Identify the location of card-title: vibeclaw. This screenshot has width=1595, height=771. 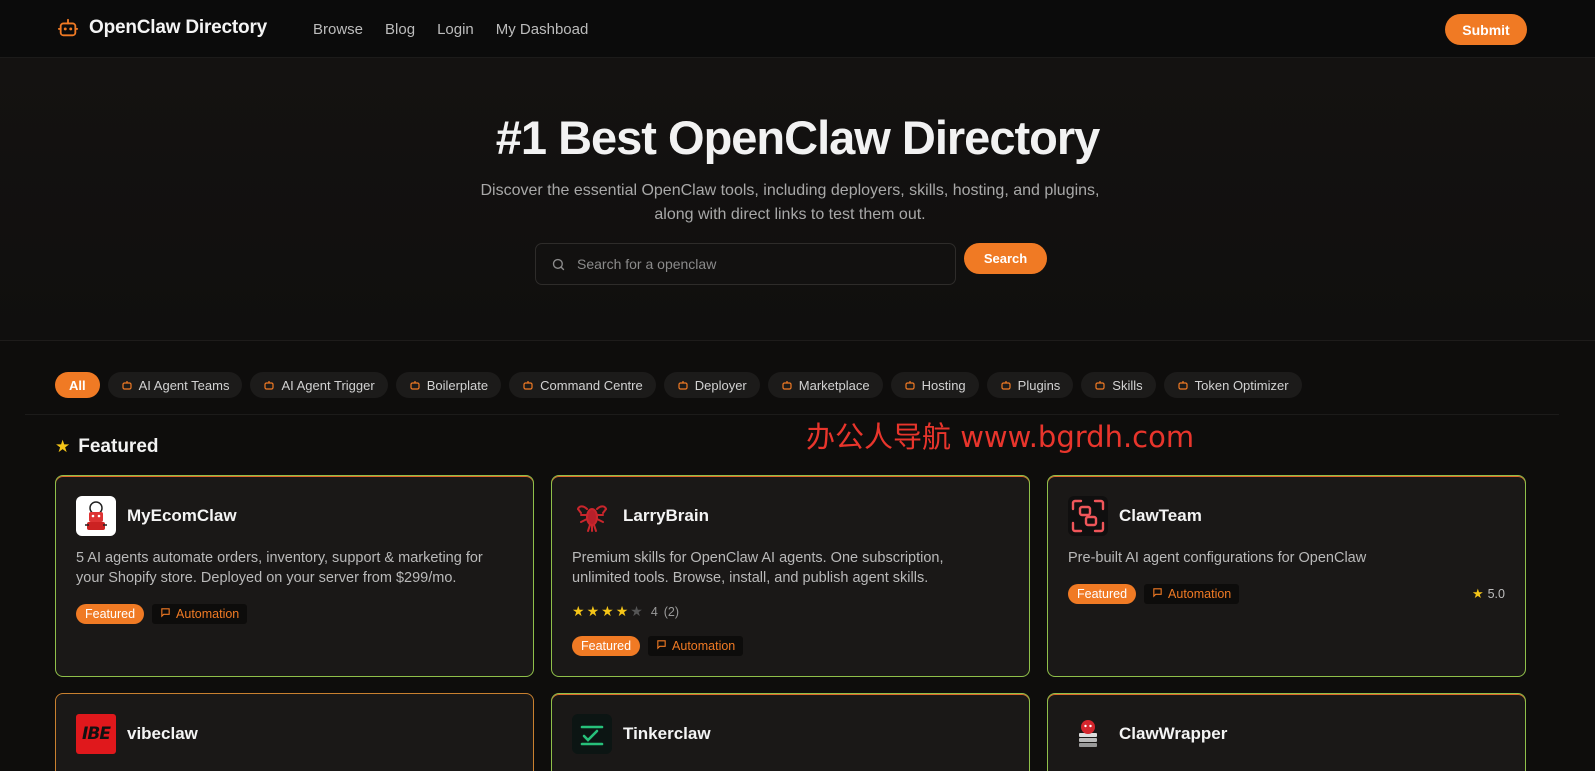
(162, 734).